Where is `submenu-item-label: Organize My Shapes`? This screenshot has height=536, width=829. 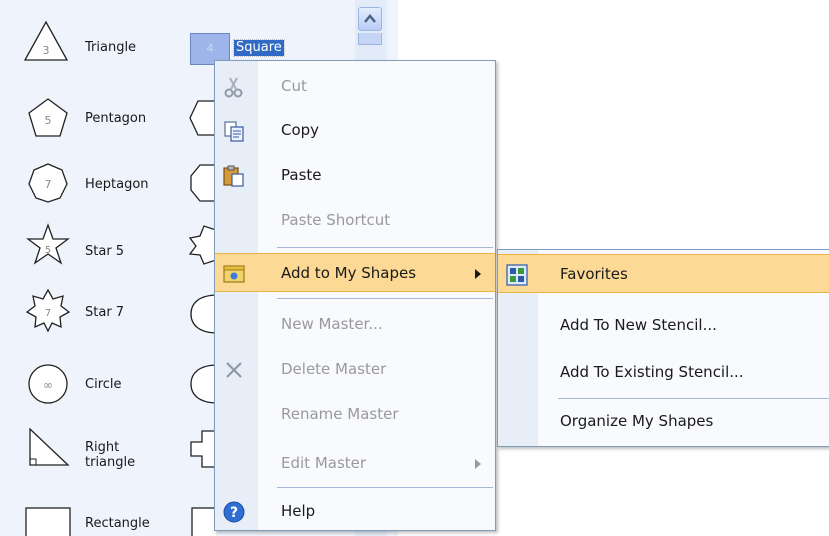
submenu-item-label: Organize My Shapes is located at coordinates (637, 421).